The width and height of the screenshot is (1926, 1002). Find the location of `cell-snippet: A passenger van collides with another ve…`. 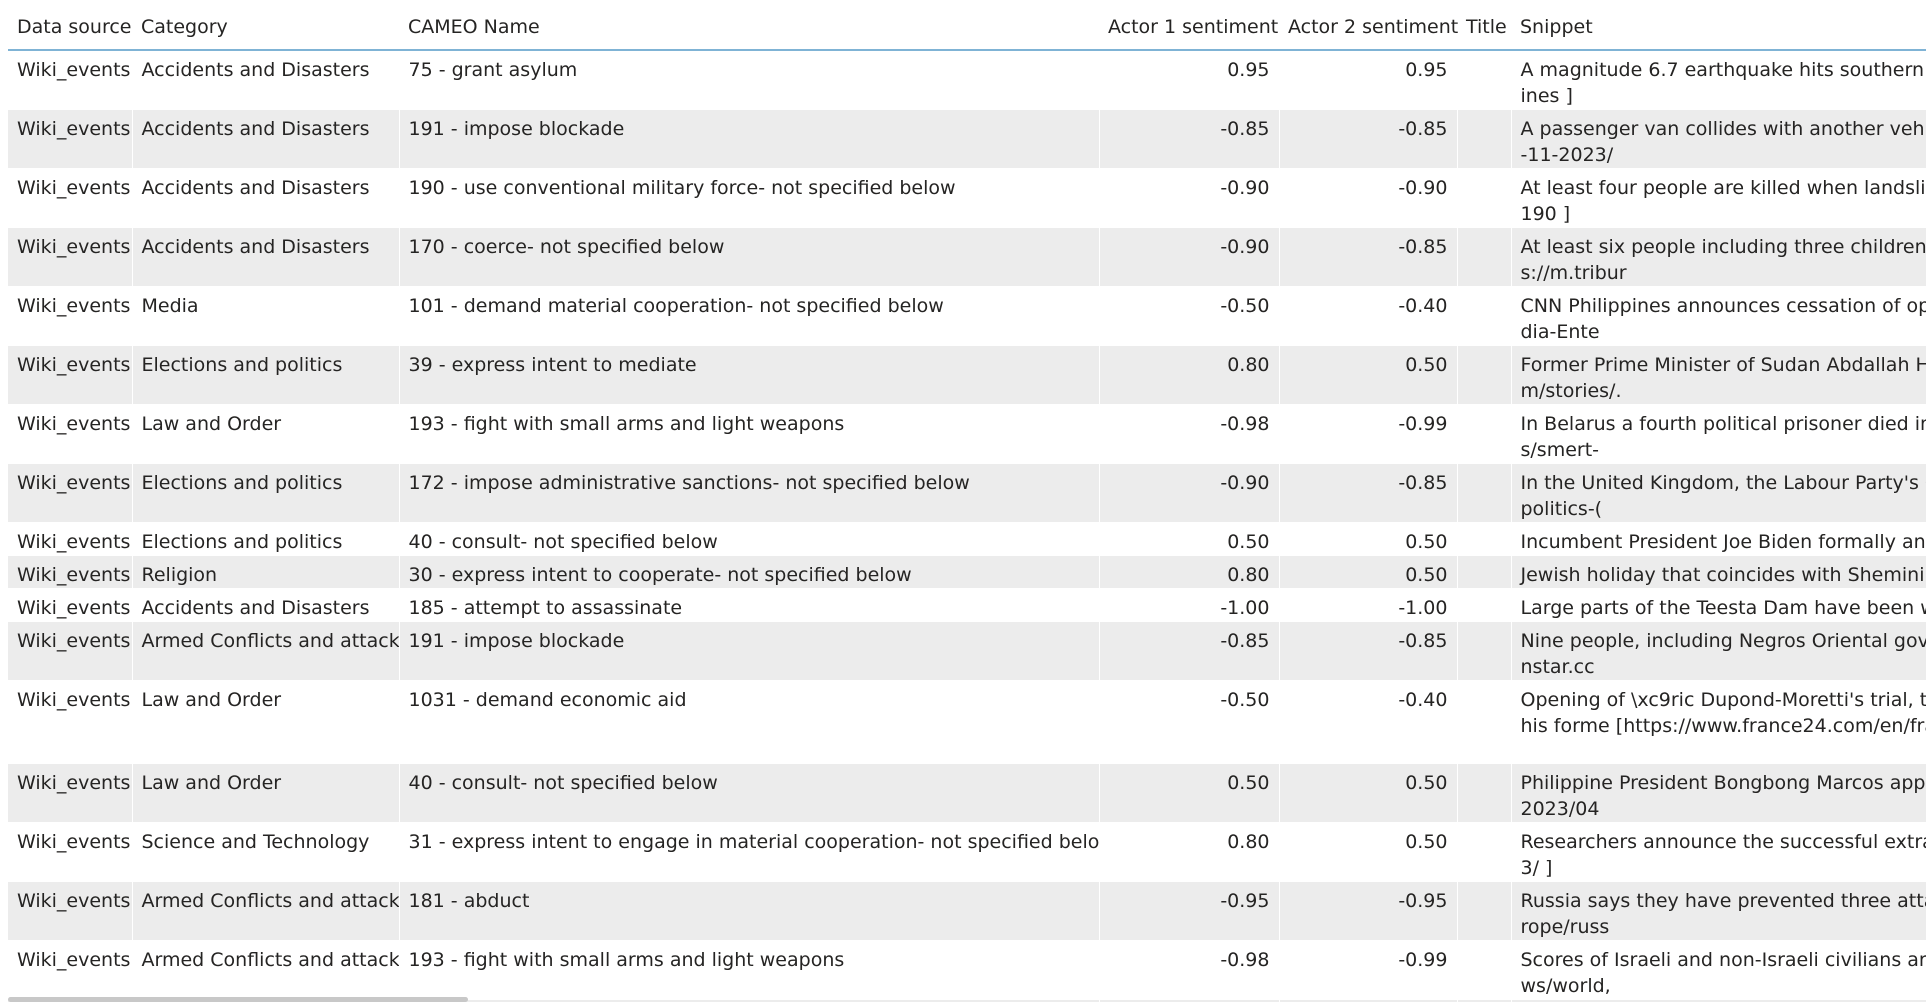

cell-snippet: A passenger van collides with another ve… is located at coordinates (1718, 139).